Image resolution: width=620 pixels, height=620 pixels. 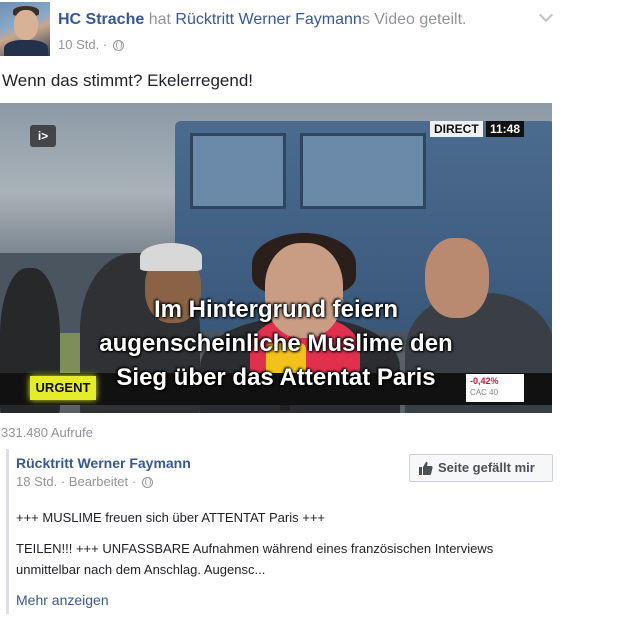 I want to click on source-timestamp: 18 Std., so click(x=36, y=481).